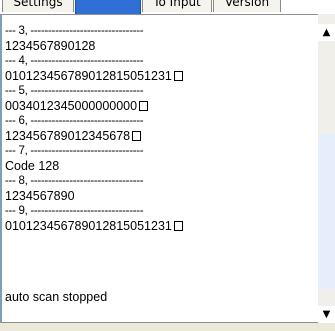 The height and width of the screenshot is (331, 335). I want to click on separator-text: --- 7, --------------------------------, so click(74, 151).